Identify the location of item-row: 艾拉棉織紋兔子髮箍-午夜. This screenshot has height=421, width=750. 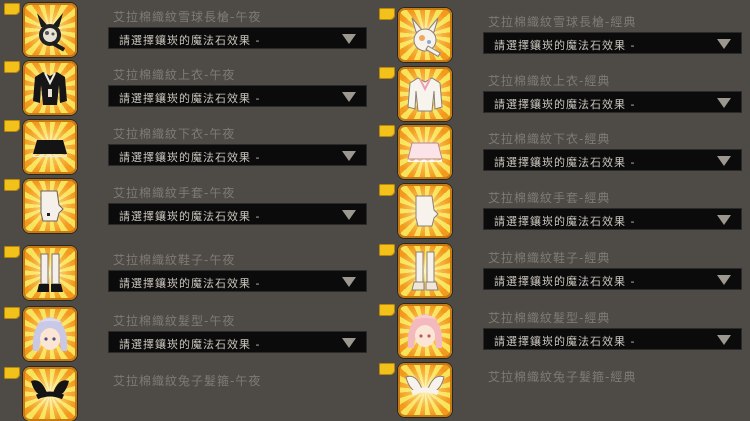
(187, 393).